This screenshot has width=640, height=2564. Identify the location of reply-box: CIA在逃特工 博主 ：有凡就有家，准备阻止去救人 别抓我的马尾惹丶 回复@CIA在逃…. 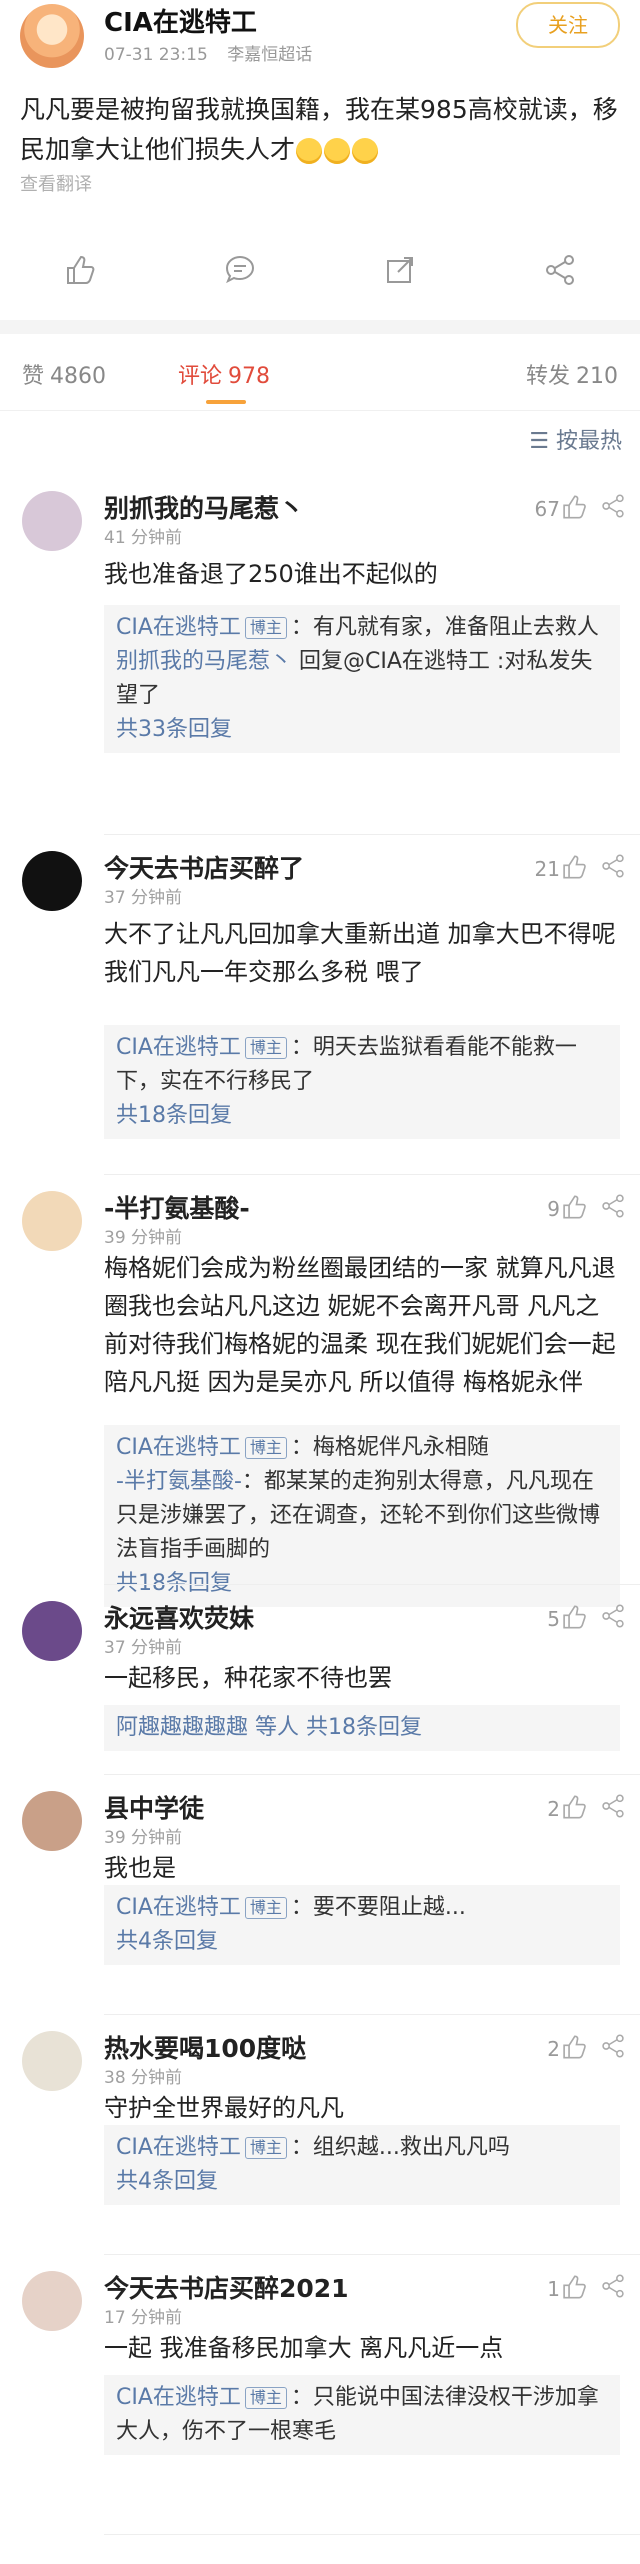
(362, 679).